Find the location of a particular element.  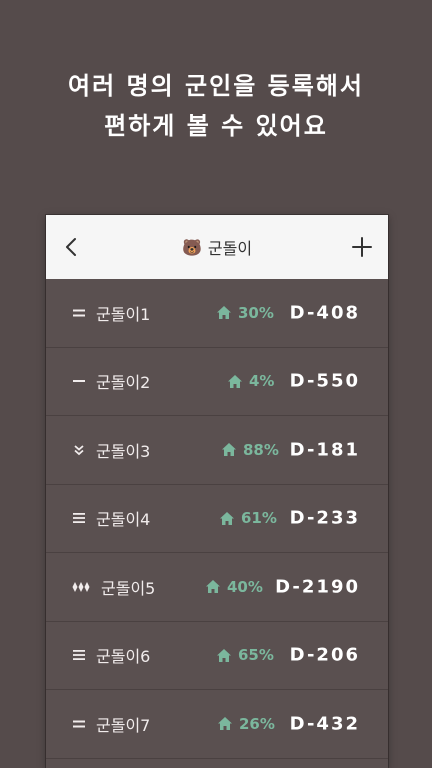

soldier-name: 군돌이2 is located at coordinates (123, 383).